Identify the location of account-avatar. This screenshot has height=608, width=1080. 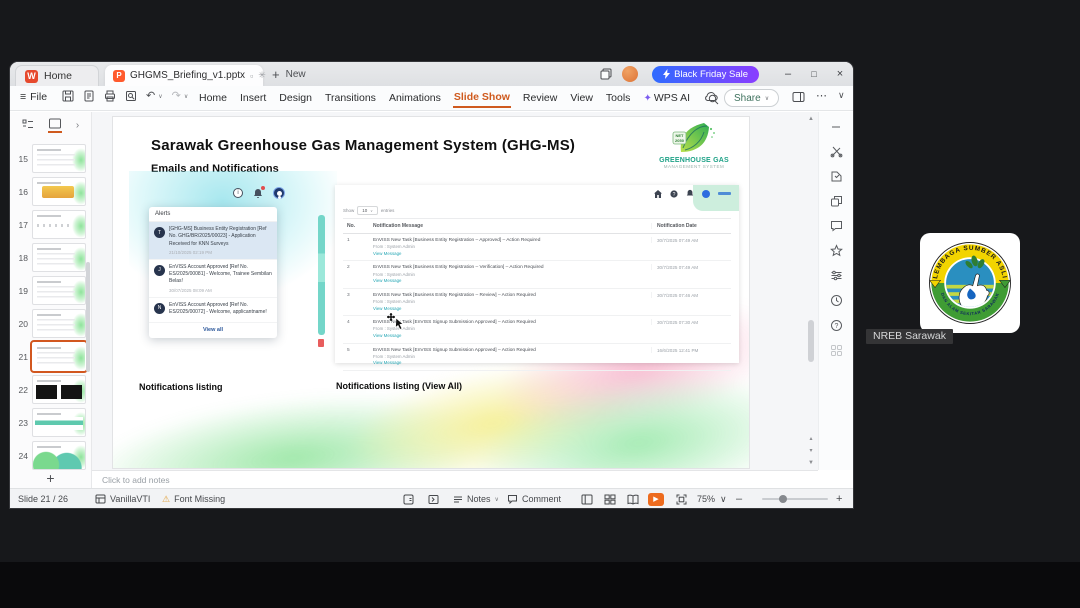
(630, 74).